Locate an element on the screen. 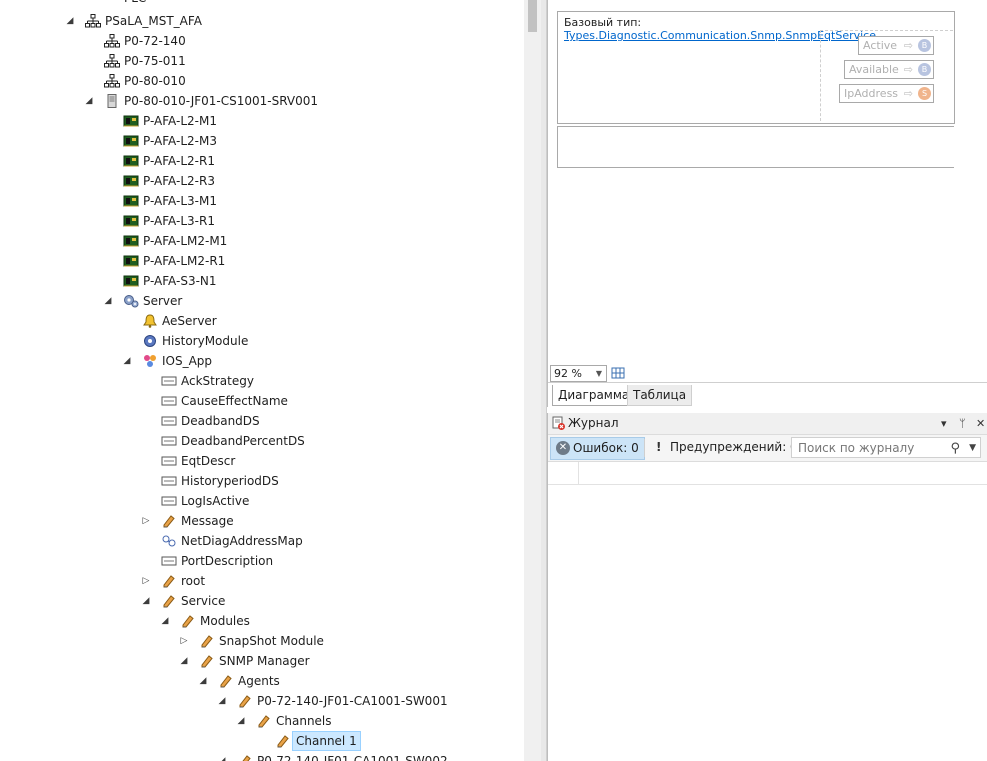 This screenshot has width=987, height=761. tree-node: AckStrategy is located at coordinates (262, 381).